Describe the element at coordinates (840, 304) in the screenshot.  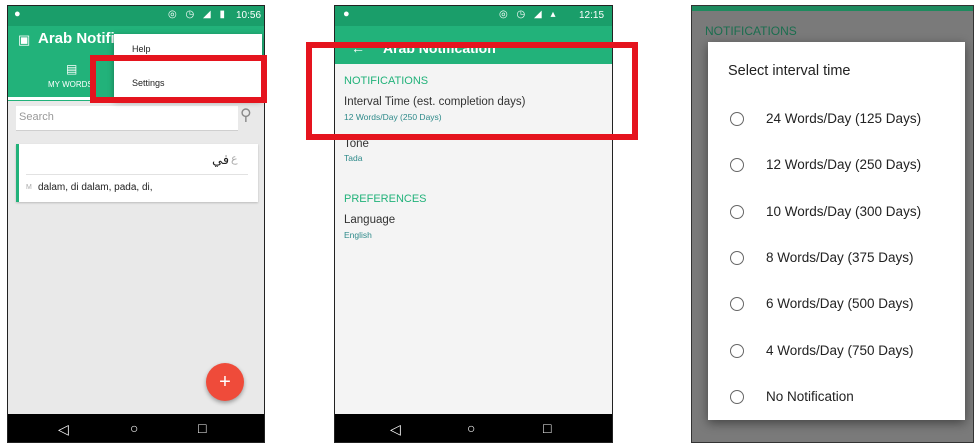
I see `interval-option-label: 6 Words/Day (500 Days)` at that location.